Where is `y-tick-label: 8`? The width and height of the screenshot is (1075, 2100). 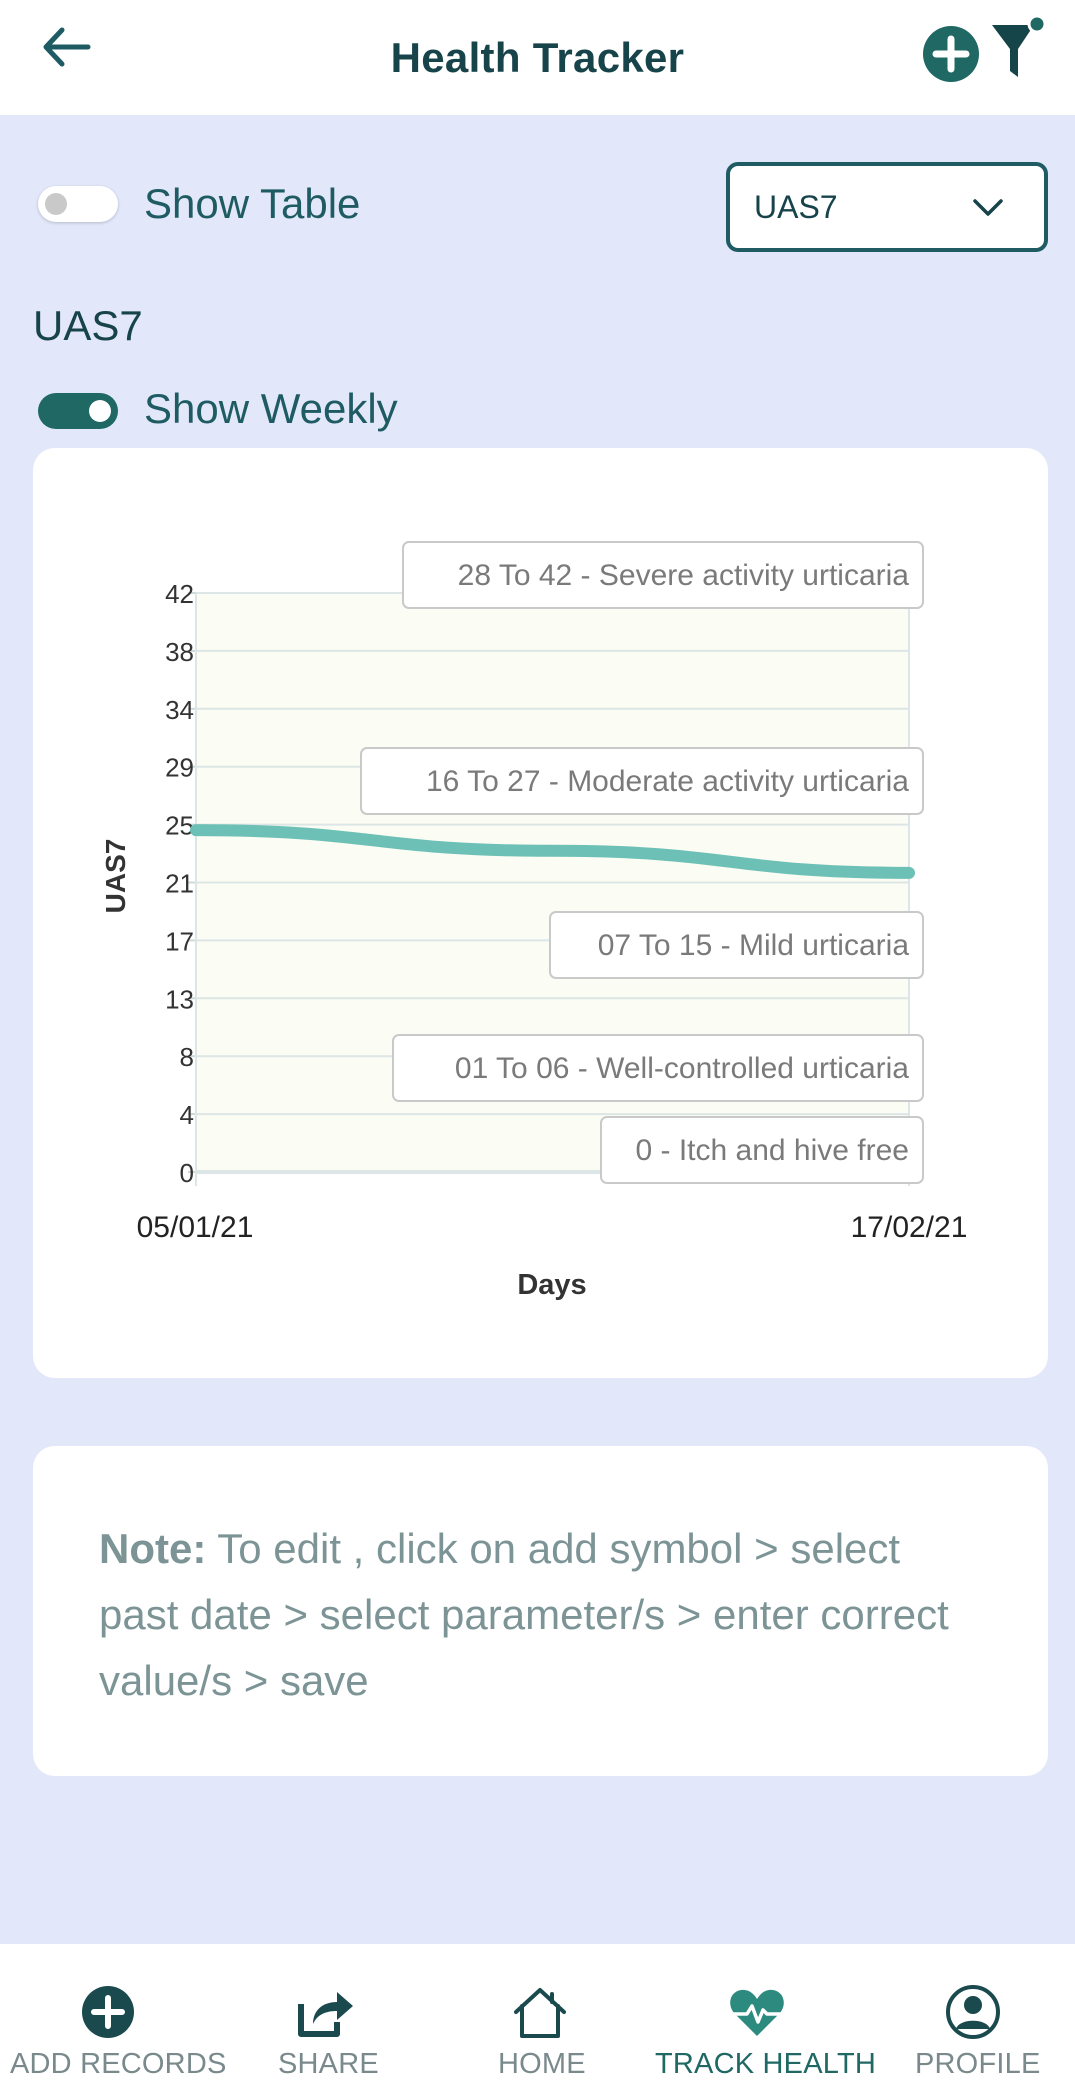
y-tick-label: 8 is located at coordinates (187, 1057).